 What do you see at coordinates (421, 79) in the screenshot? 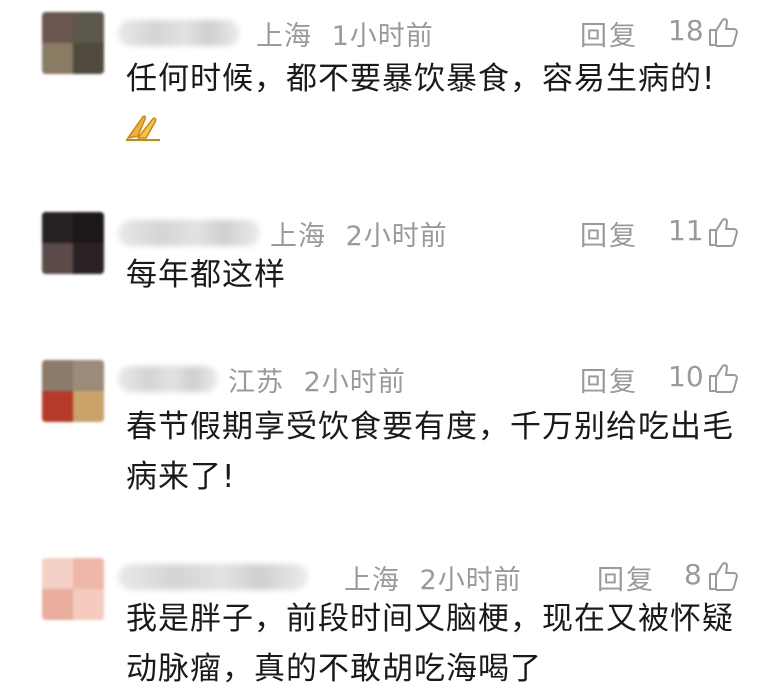
I see `comment-text: 任何时候，都不要暴饮暴食，容易生病的!` at bounding box center [421, 79].